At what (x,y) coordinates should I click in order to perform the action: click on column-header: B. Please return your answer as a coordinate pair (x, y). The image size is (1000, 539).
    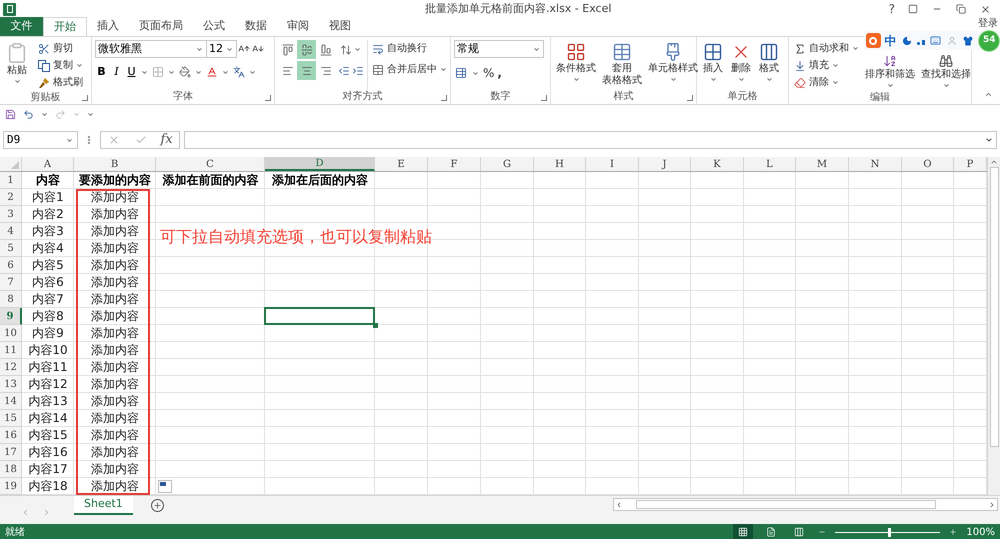
    Looking at the image, I should click on (115, 164).